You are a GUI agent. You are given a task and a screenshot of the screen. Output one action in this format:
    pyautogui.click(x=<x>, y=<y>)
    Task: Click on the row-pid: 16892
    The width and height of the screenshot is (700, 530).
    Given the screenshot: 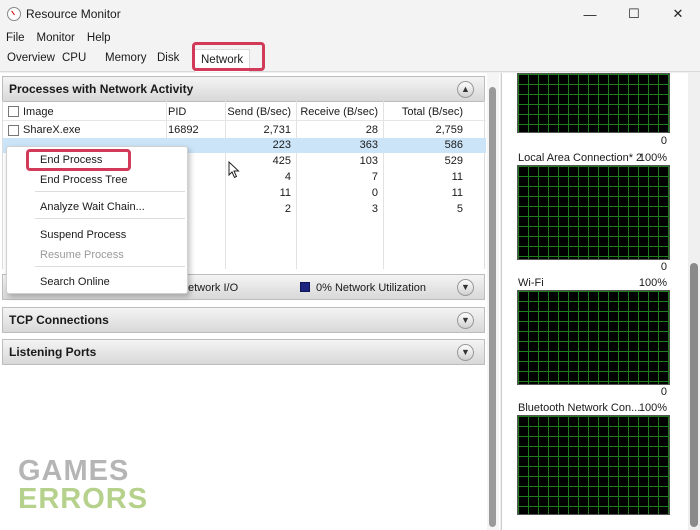 What is the action you would take?
    pyautogui.click(x=183, y=130)
    